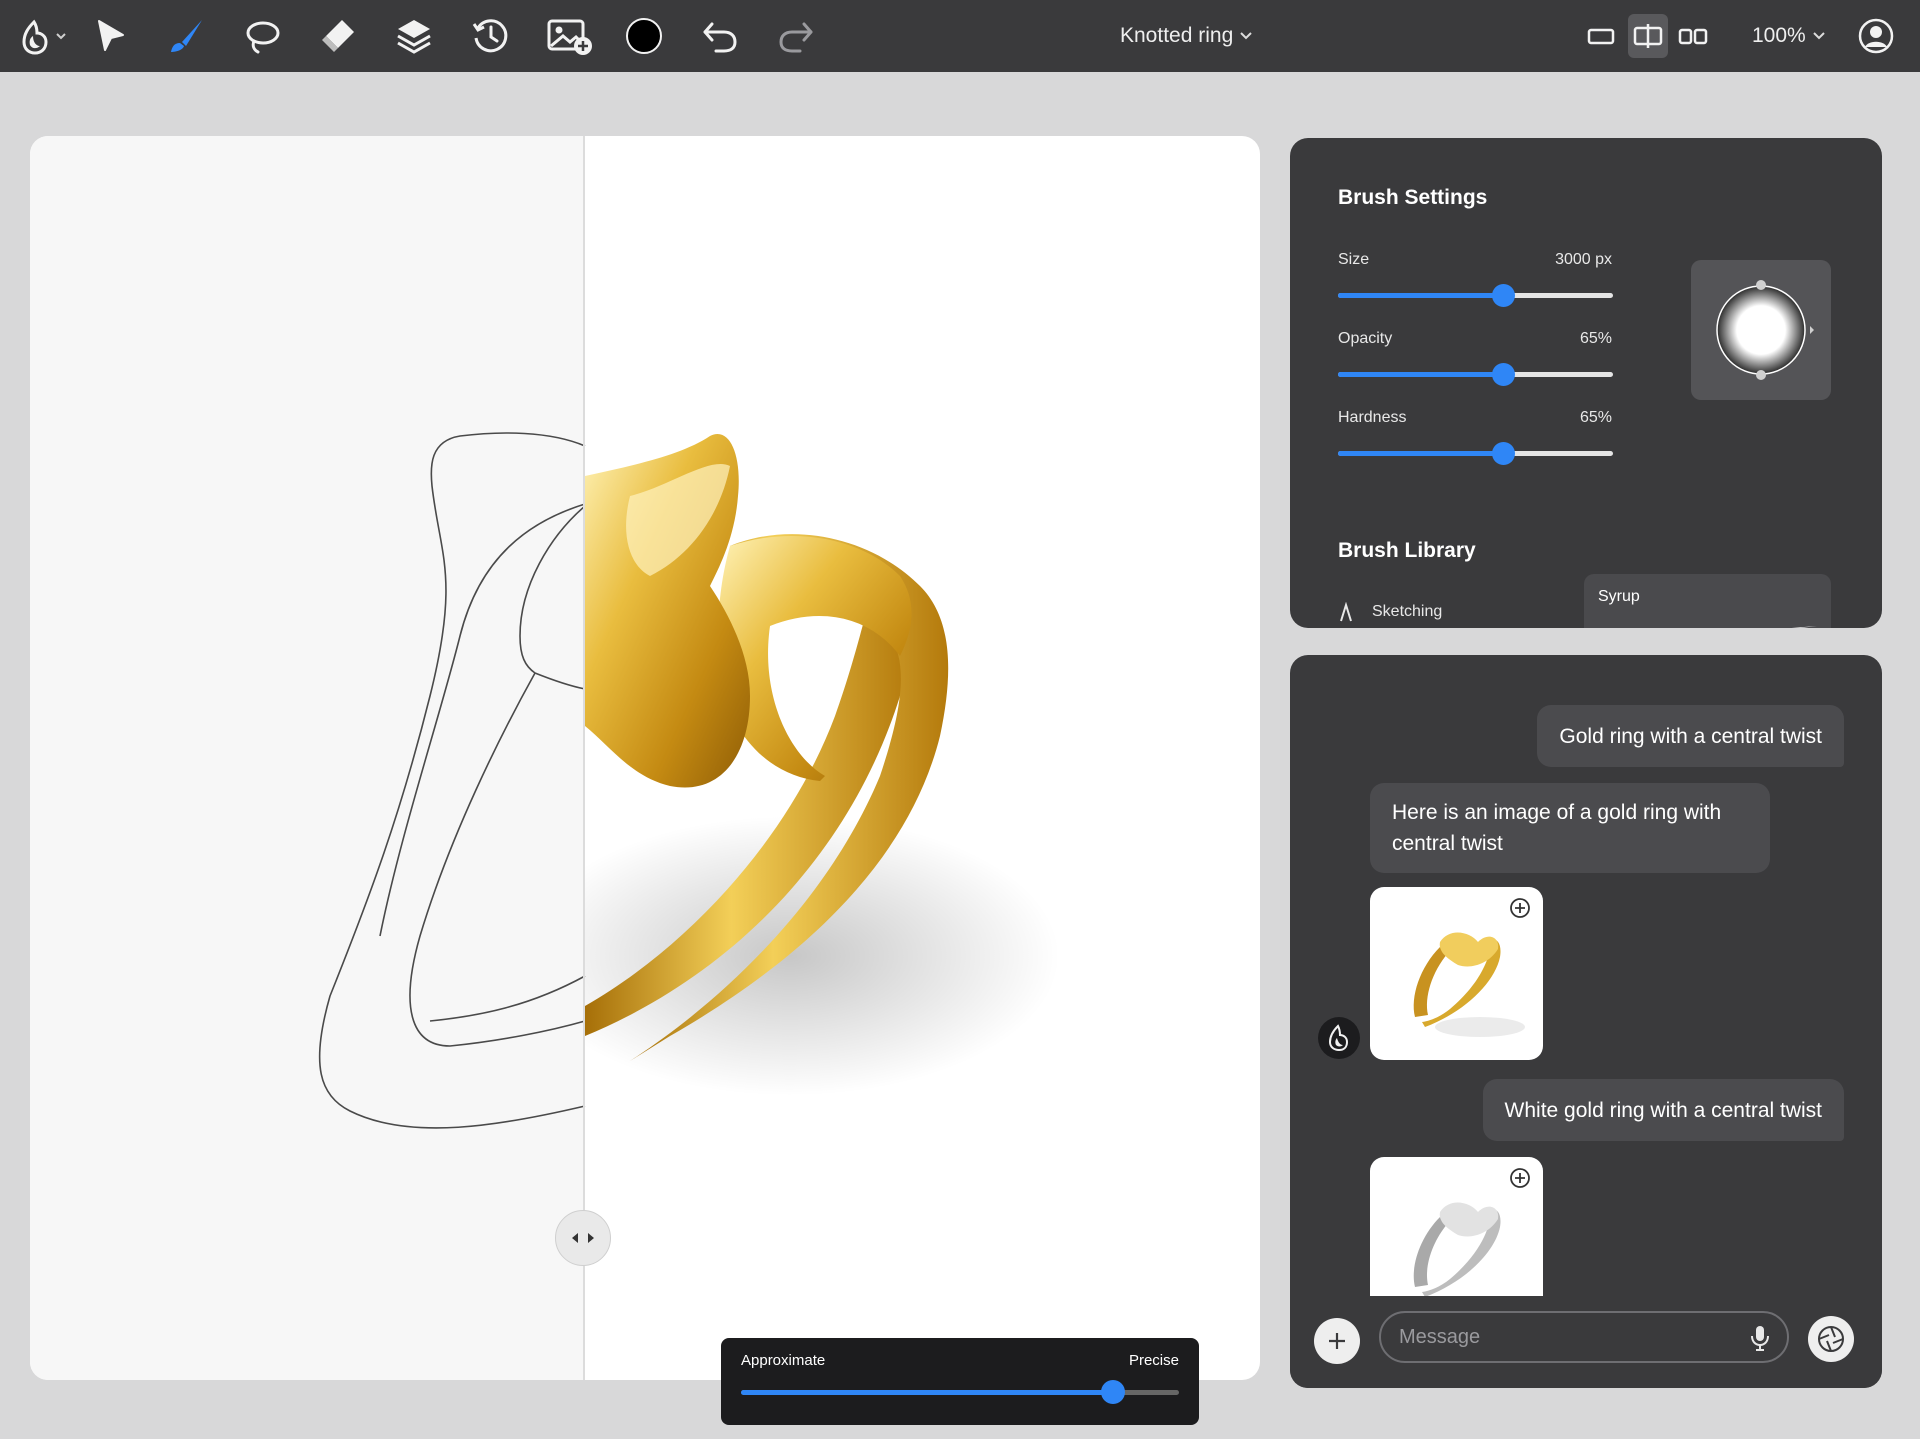 The image size is (1920, 1439). I want to click on single-view-icon, so click(1601, 36).